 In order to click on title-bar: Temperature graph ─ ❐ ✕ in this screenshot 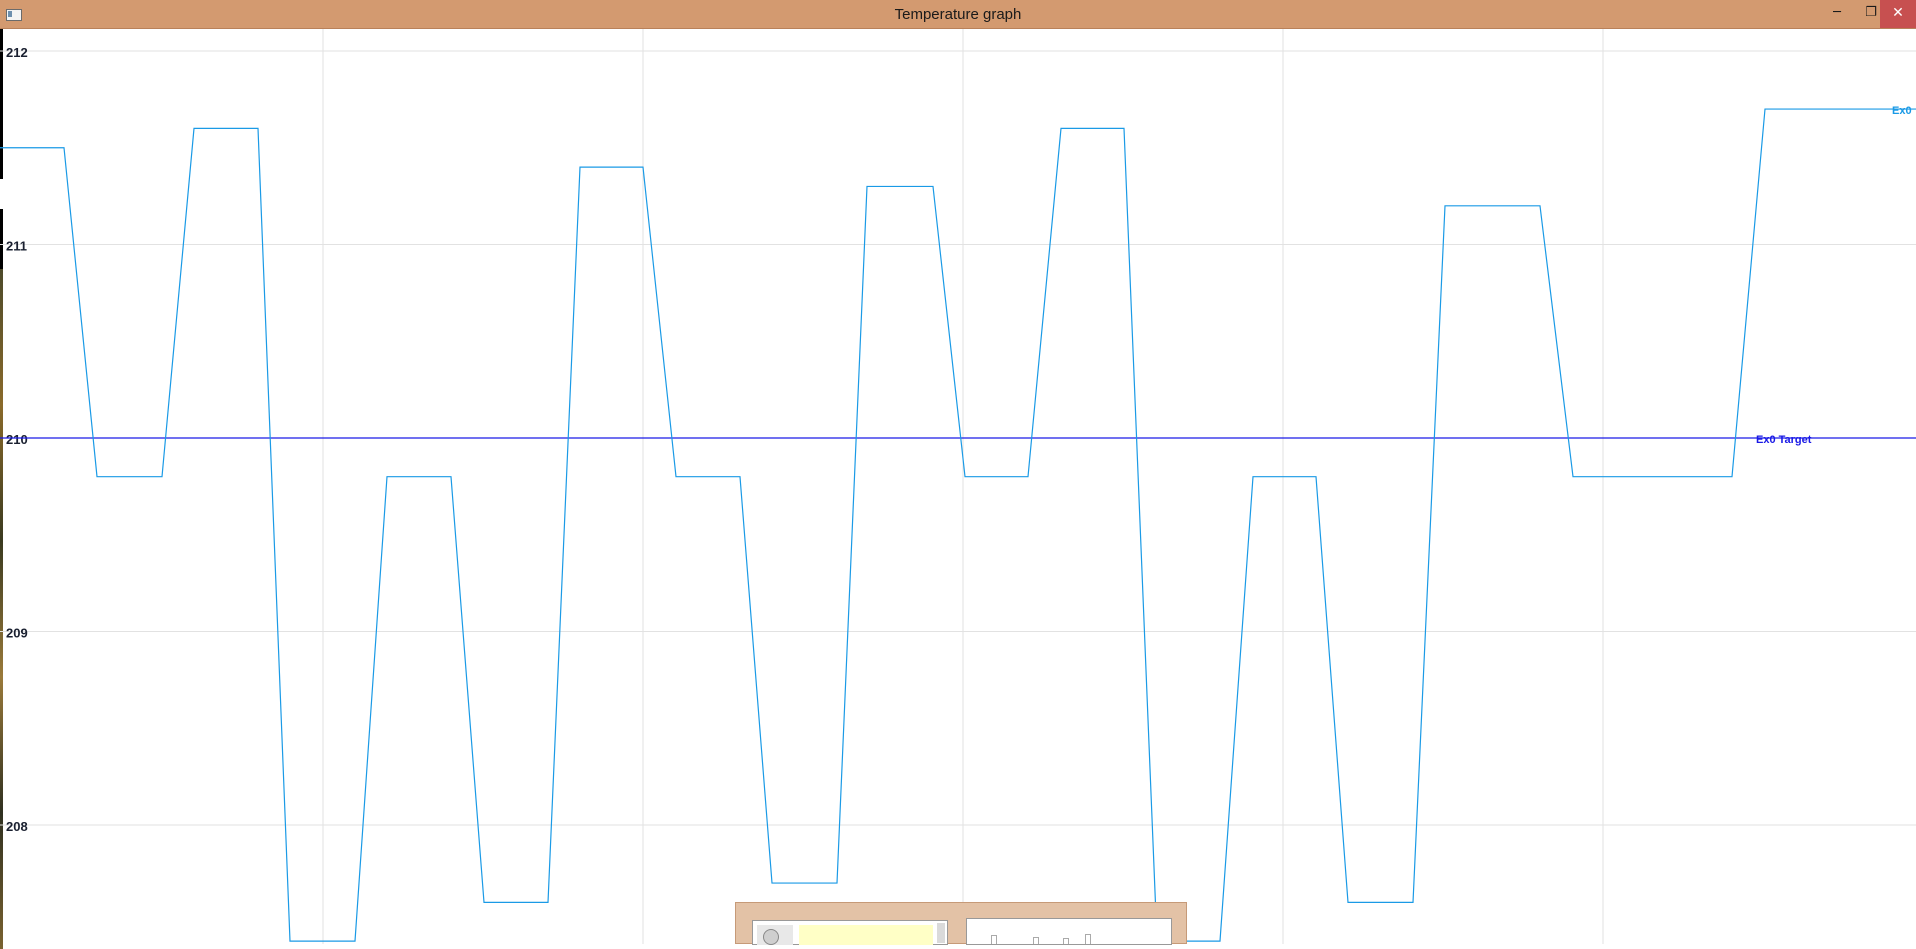, I will do `click(958, 14)`.